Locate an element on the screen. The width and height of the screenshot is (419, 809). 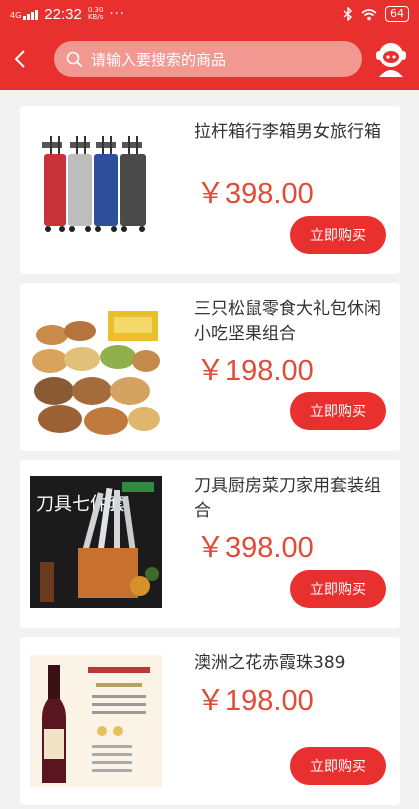
search-placeholder: 请输入要搜索的商品 is located at coordinates (159, 59).